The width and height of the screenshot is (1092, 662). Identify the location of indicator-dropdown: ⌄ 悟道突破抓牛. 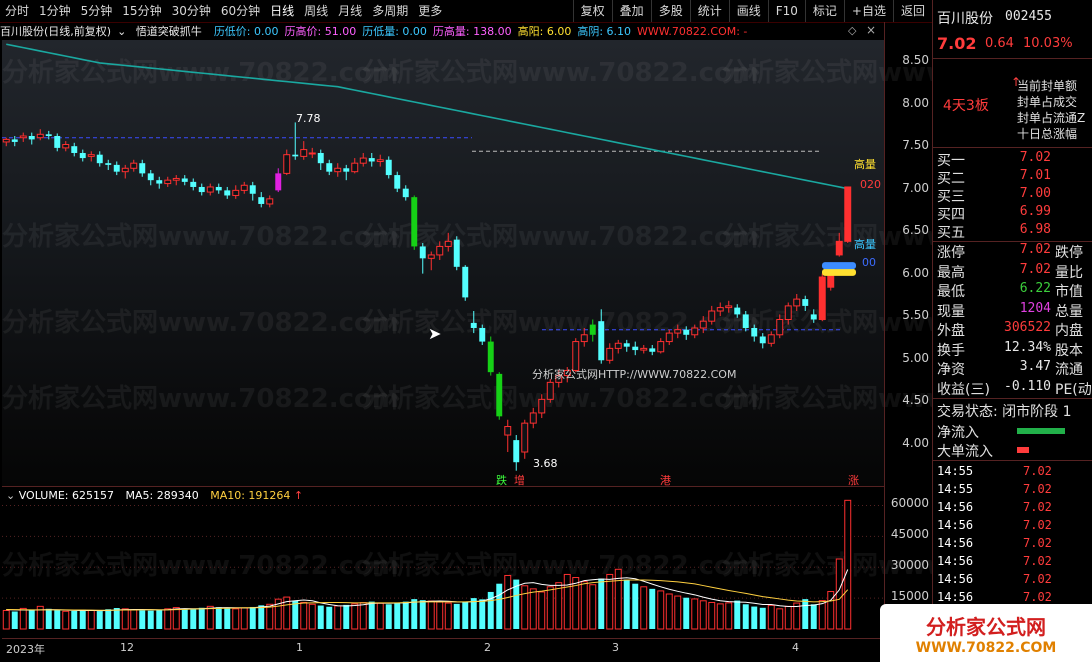
(162, 31).